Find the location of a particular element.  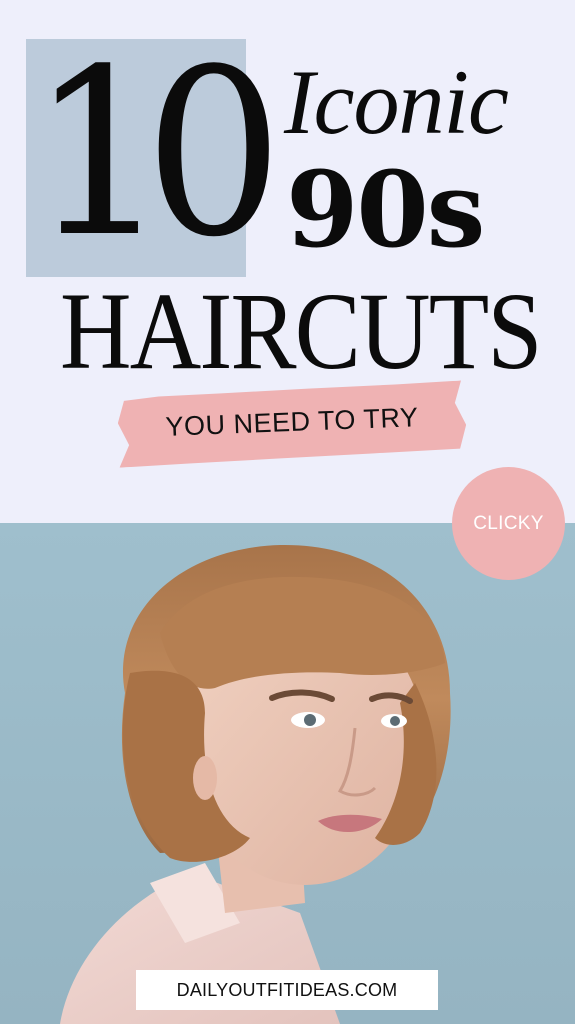

website-label: DAILYOUTFITIDEAS.COM is located at coordinates (287, 990).